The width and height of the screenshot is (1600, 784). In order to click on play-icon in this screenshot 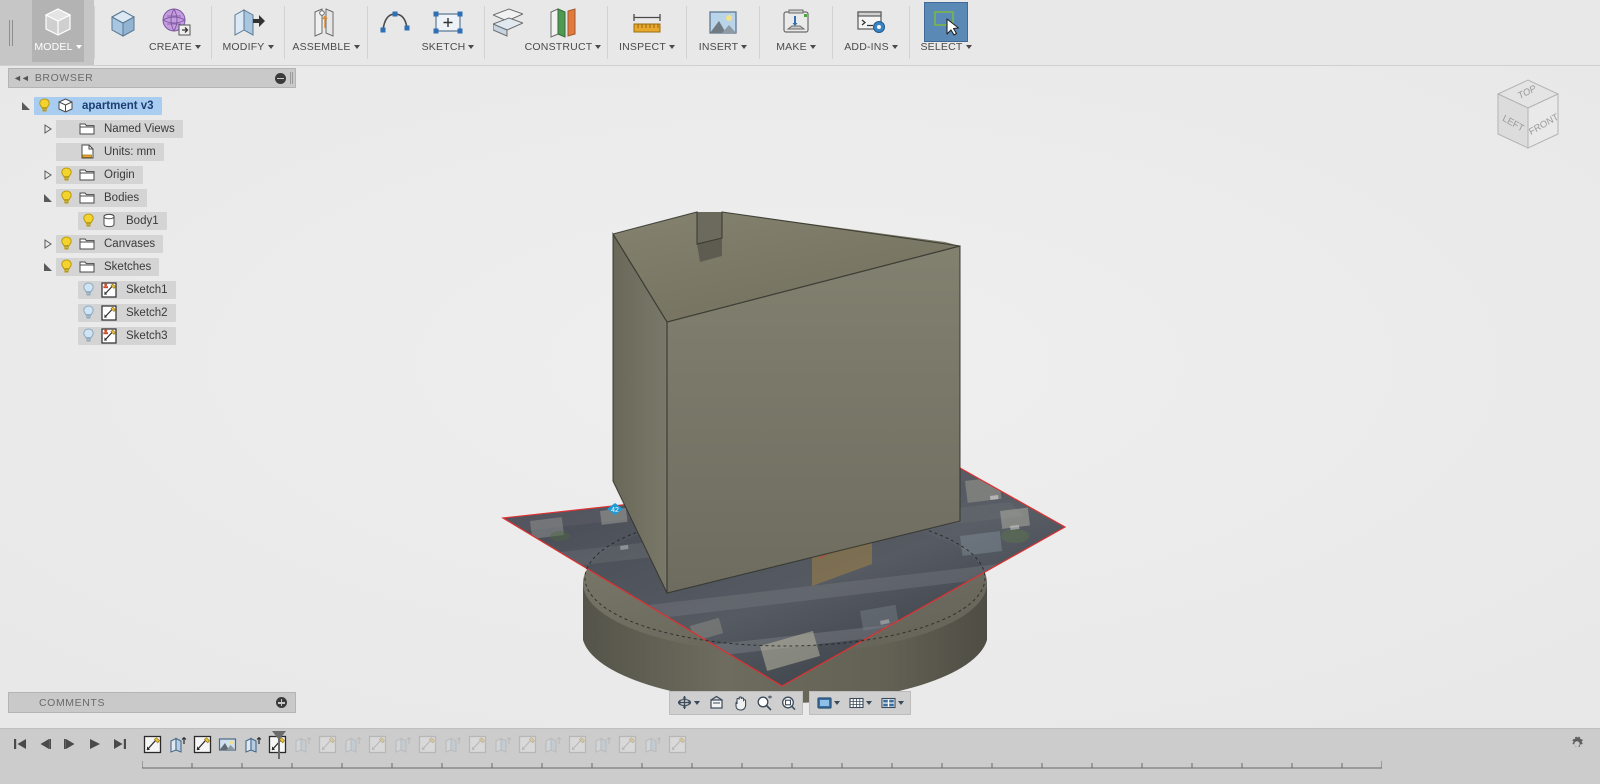, I will do `click(95, 744)`.